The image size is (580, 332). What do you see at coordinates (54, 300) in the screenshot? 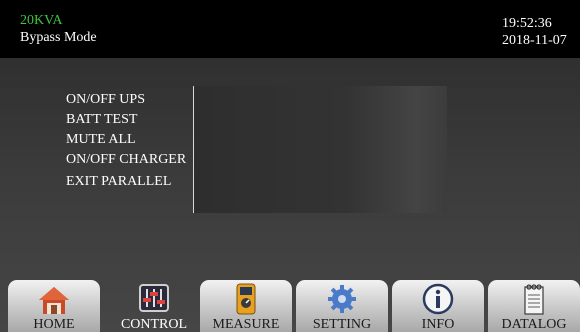
I see `home-icon` at bounding box center [54, 300].